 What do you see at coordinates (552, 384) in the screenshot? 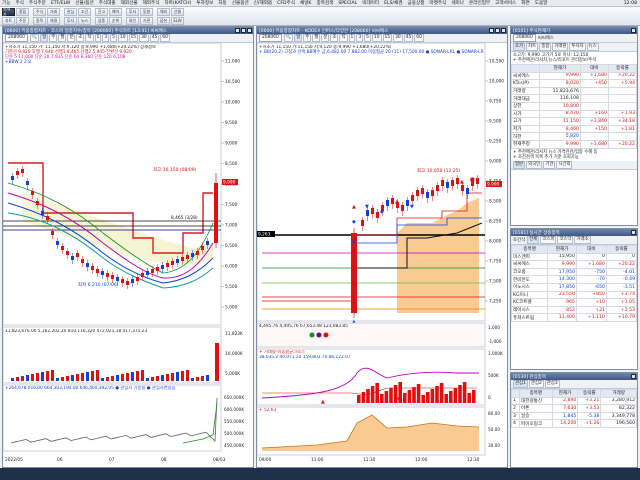
I see `favorites-tab: 관심3` at bounding box center [552, 384].